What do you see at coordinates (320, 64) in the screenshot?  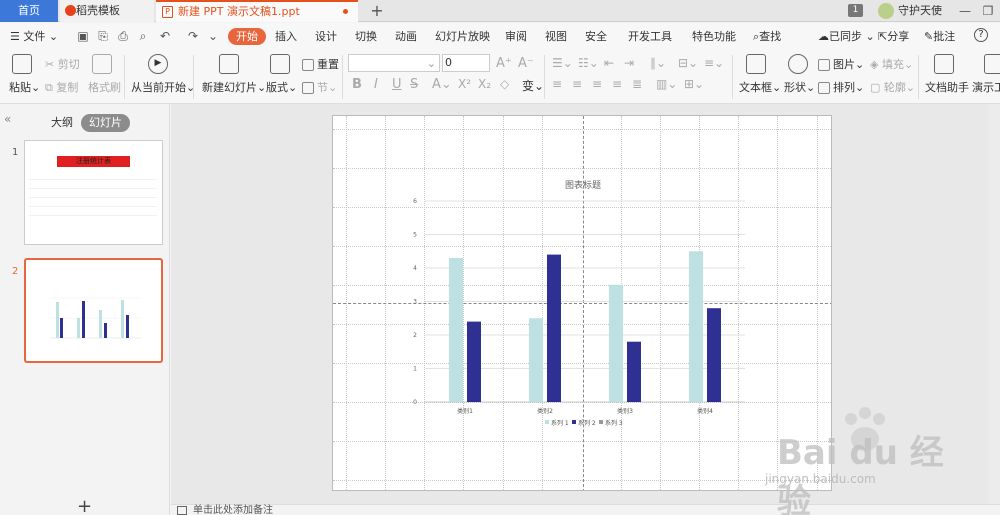 I see `reset-button: 重置` at bounding box center [320, 64].